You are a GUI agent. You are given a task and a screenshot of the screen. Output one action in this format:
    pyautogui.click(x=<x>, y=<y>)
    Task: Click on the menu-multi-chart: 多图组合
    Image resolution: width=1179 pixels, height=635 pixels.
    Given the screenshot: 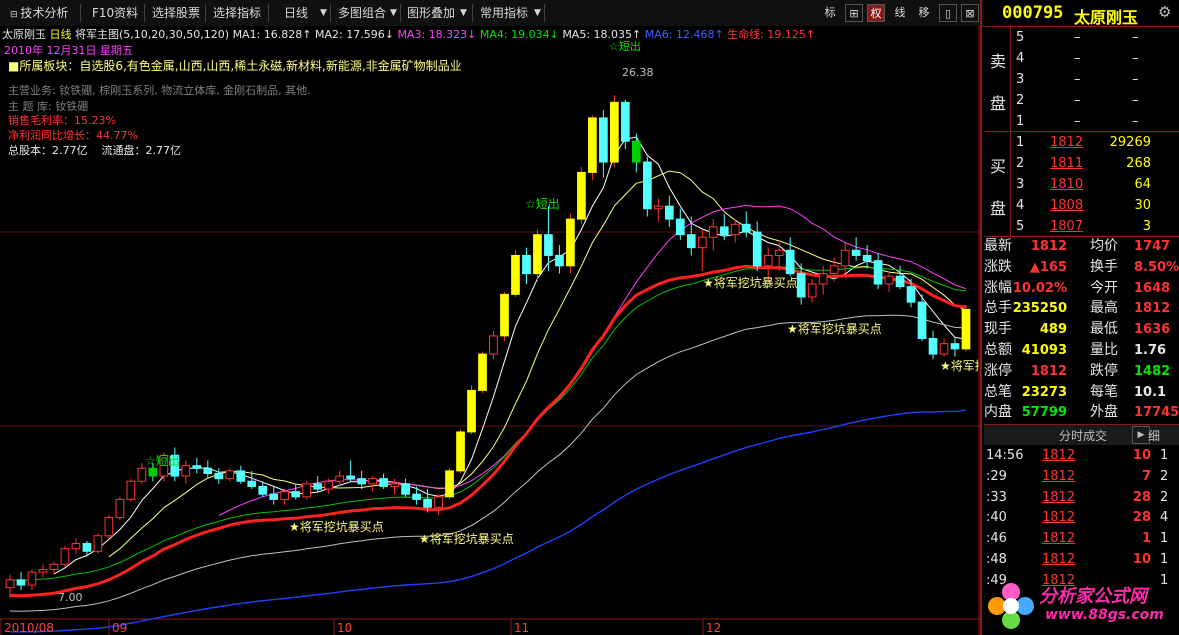 What is the action you would take?
    pyautogui.click(x=362, y=13)
    